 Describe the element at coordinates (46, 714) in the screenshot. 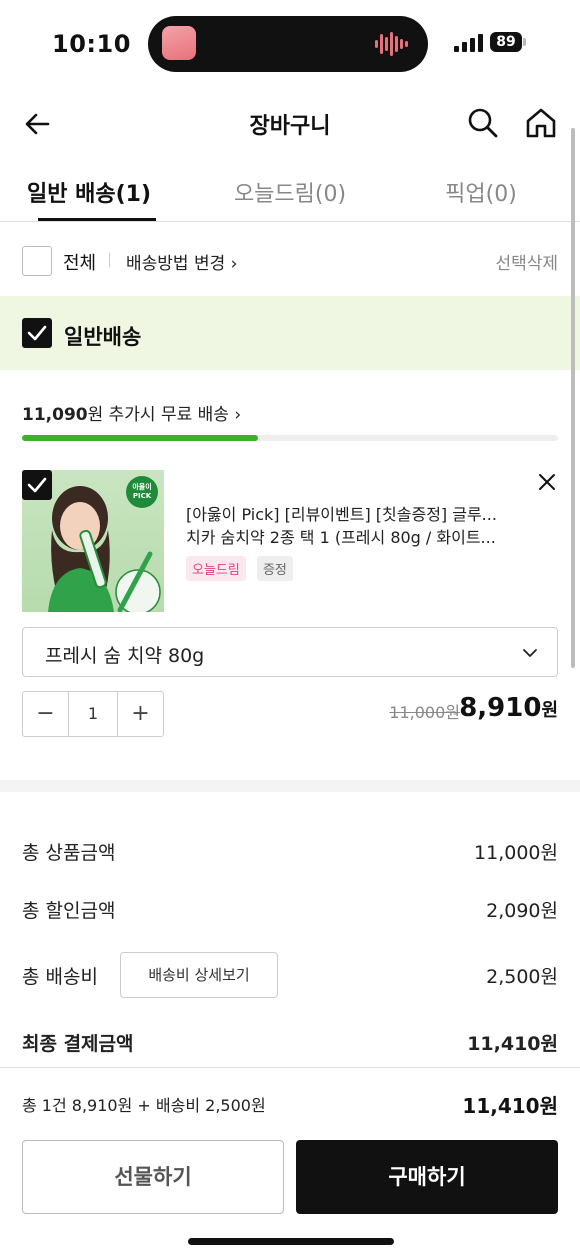

I see `quantity-decrease-button: −` at that location.